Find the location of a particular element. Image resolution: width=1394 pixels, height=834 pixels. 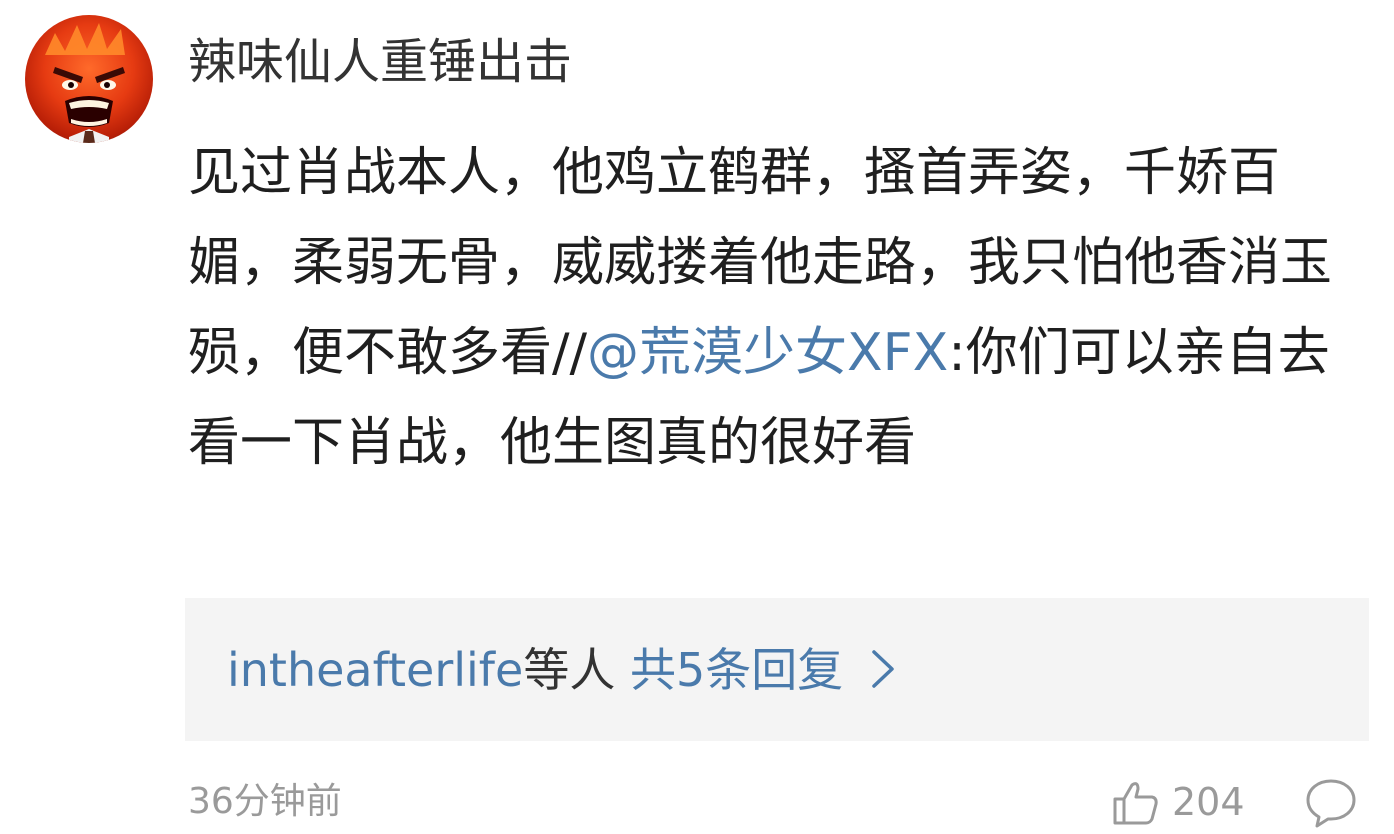

replies-summary: intheafterlife等人 共5条回复 is located at coordinates (562, 670).